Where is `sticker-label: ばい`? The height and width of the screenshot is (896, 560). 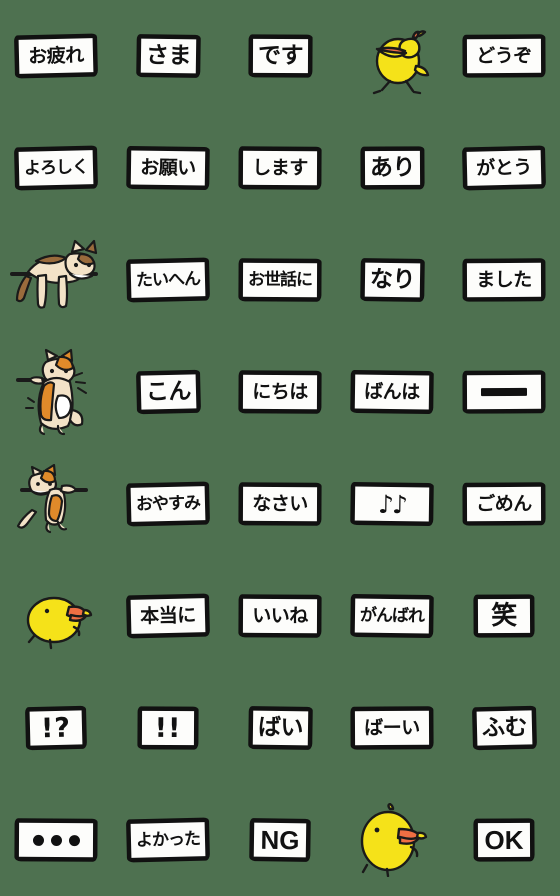 sticker-label: ばい is located at coordinates (280, 727).